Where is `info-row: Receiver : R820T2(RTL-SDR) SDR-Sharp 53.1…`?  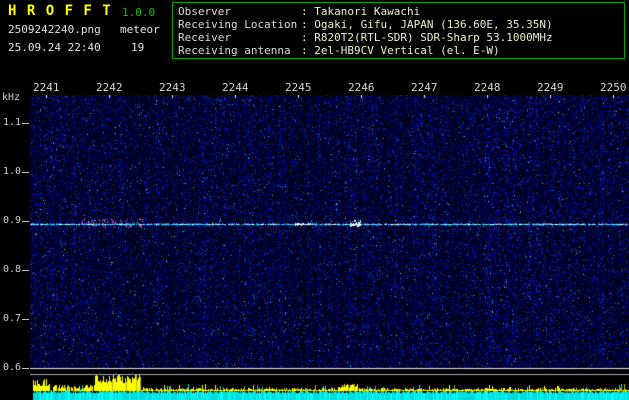 info-row: Receiver : R820T2(RTL-SDR) SDR-Sharp 53.1… is located at coordinates (401, 37).